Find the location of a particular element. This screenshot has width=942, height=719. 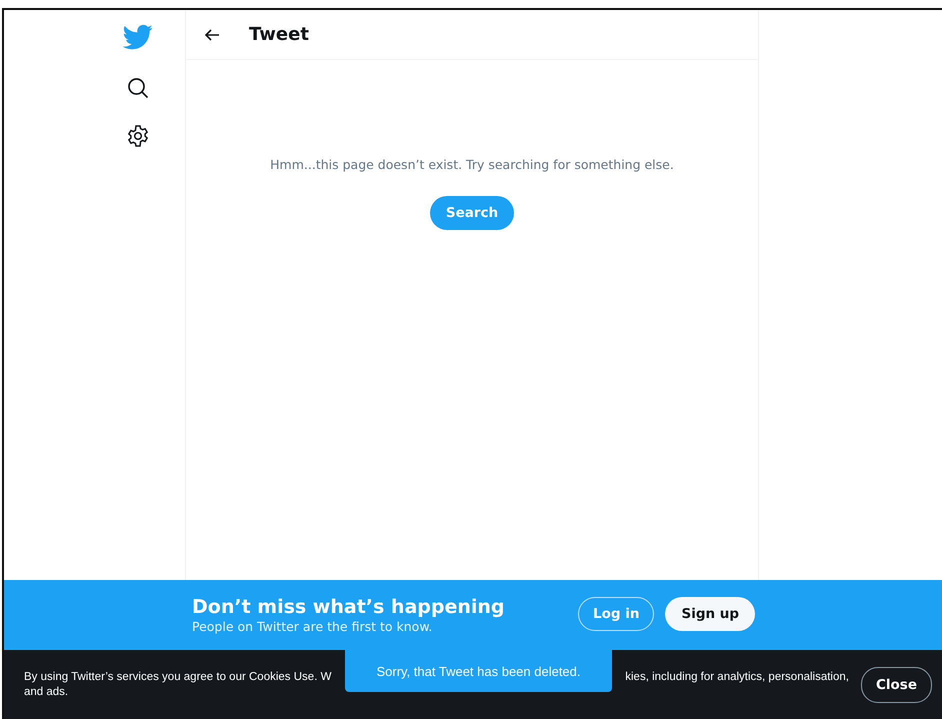

error-message: Hmm...this page doesn’t exist. Try searching for something else. is located at coordinates (472, 164).